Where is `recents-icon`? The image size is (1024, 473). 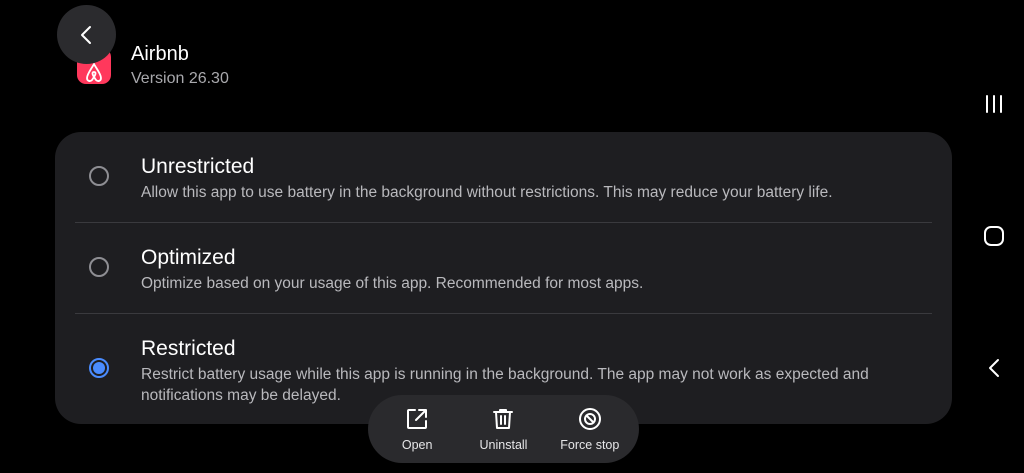 recents-icon is located at coordinates (994, 104).